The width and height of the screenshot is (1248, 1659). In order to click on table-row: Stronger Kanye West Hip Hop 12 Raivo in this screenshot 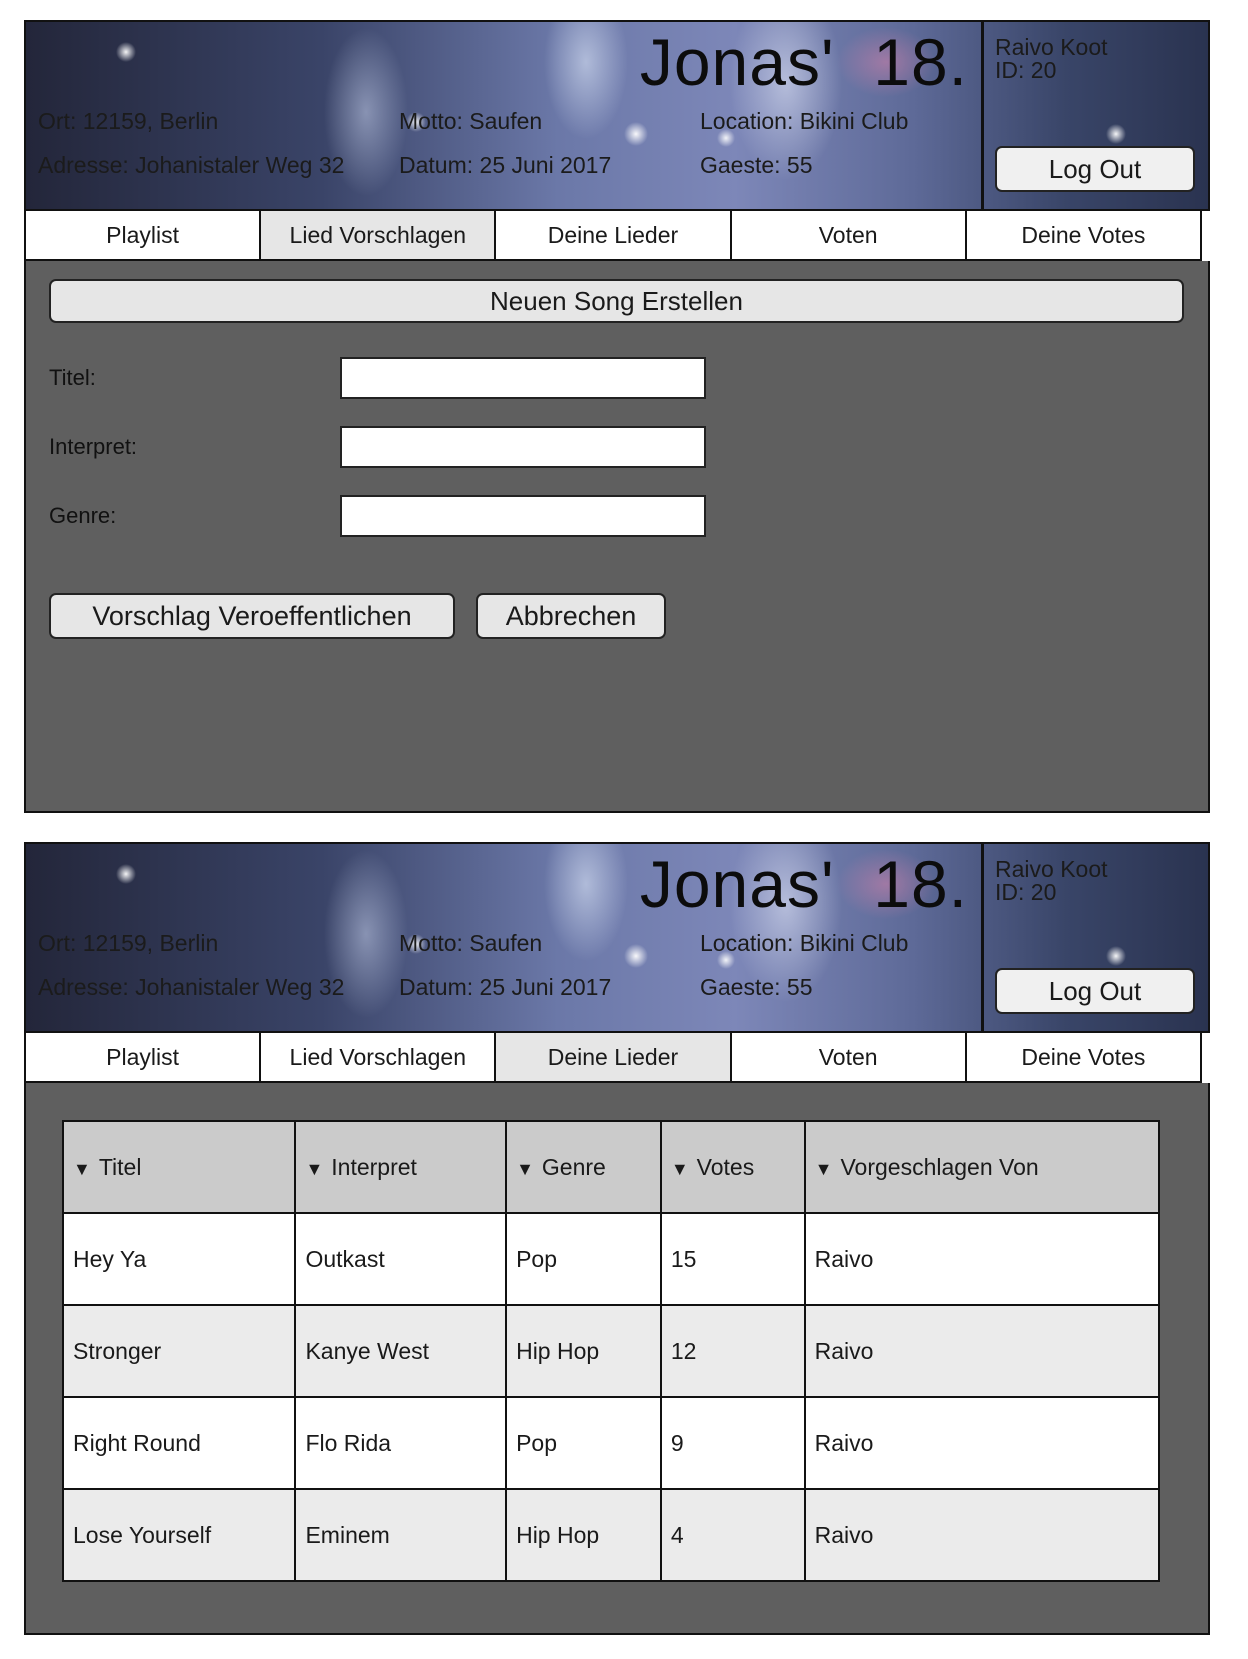, I will do `click(611, 1351)`.